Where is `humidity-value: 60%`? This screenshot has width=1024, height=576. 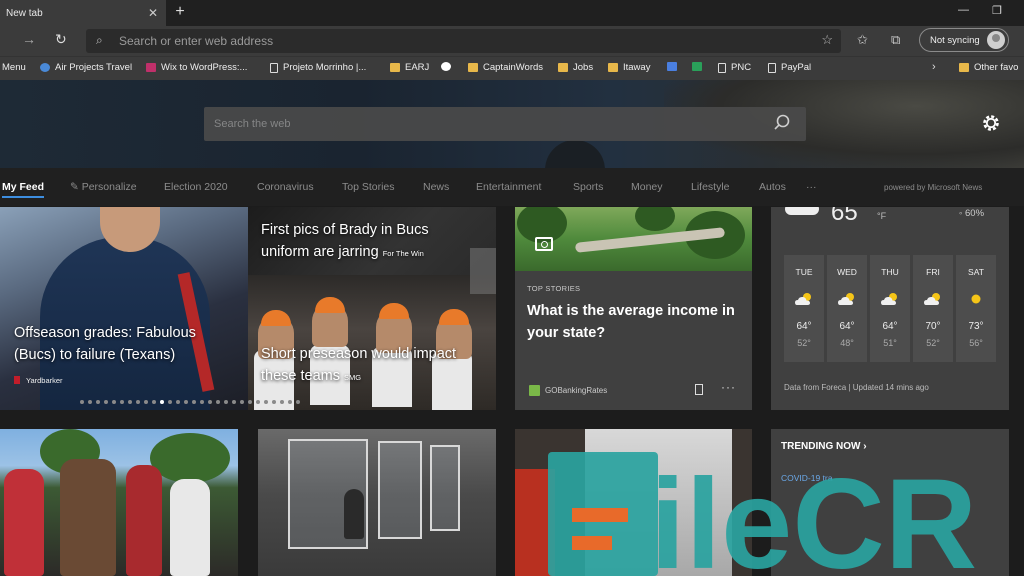
humidity-value: 60% is located at coordinates (975, 213).